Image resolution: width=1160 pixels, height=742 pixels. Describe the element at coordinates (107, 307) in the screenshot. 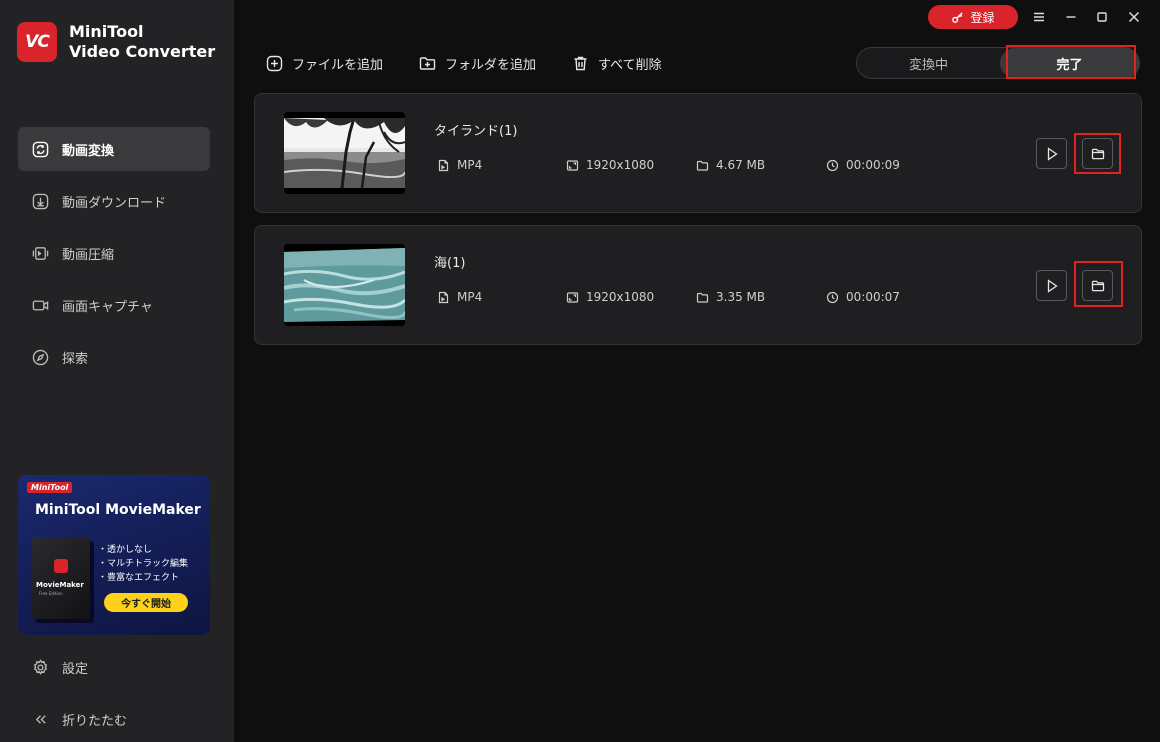

I see `sidebar-item-label: 画面キャプチャ` at that location.